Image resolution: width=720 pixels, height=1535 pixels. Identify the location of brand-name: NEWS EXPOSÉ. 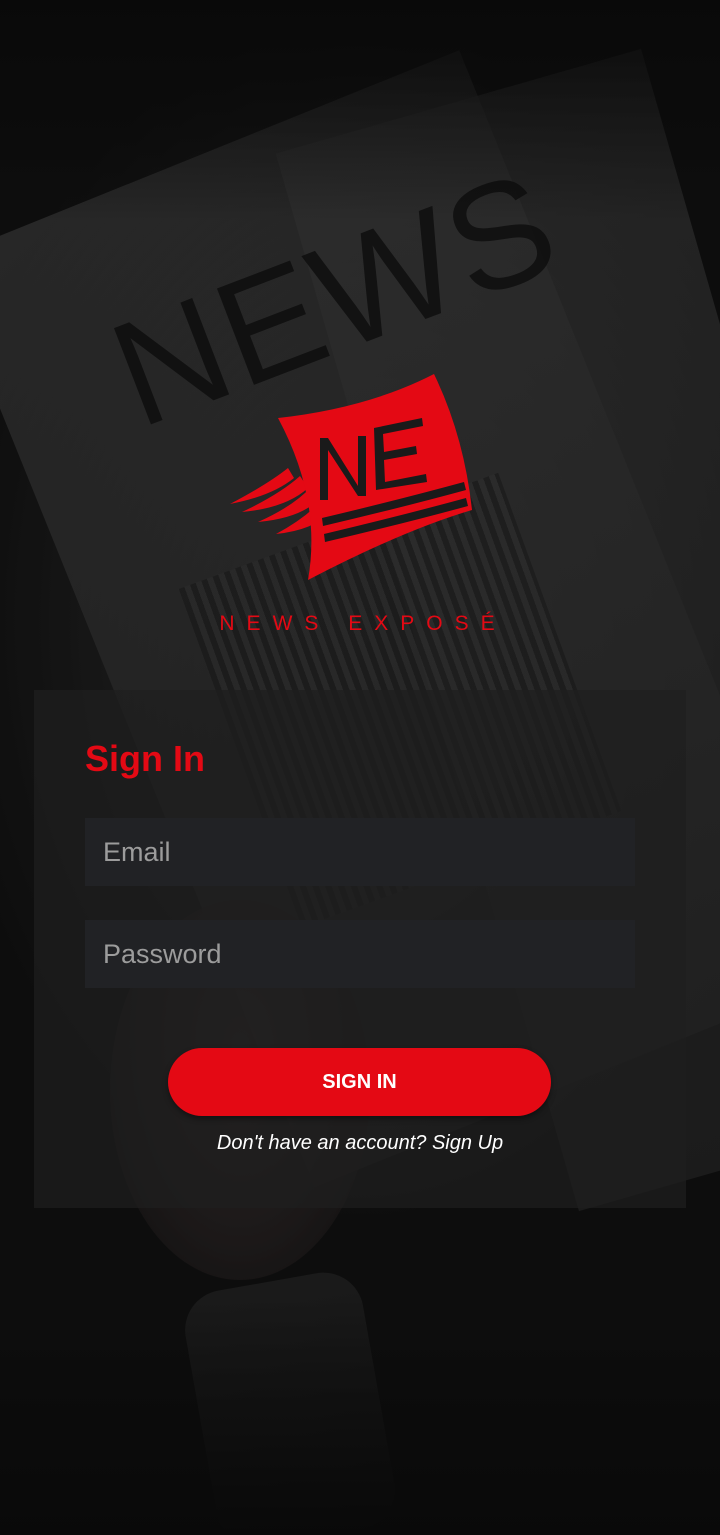
(363, 623).